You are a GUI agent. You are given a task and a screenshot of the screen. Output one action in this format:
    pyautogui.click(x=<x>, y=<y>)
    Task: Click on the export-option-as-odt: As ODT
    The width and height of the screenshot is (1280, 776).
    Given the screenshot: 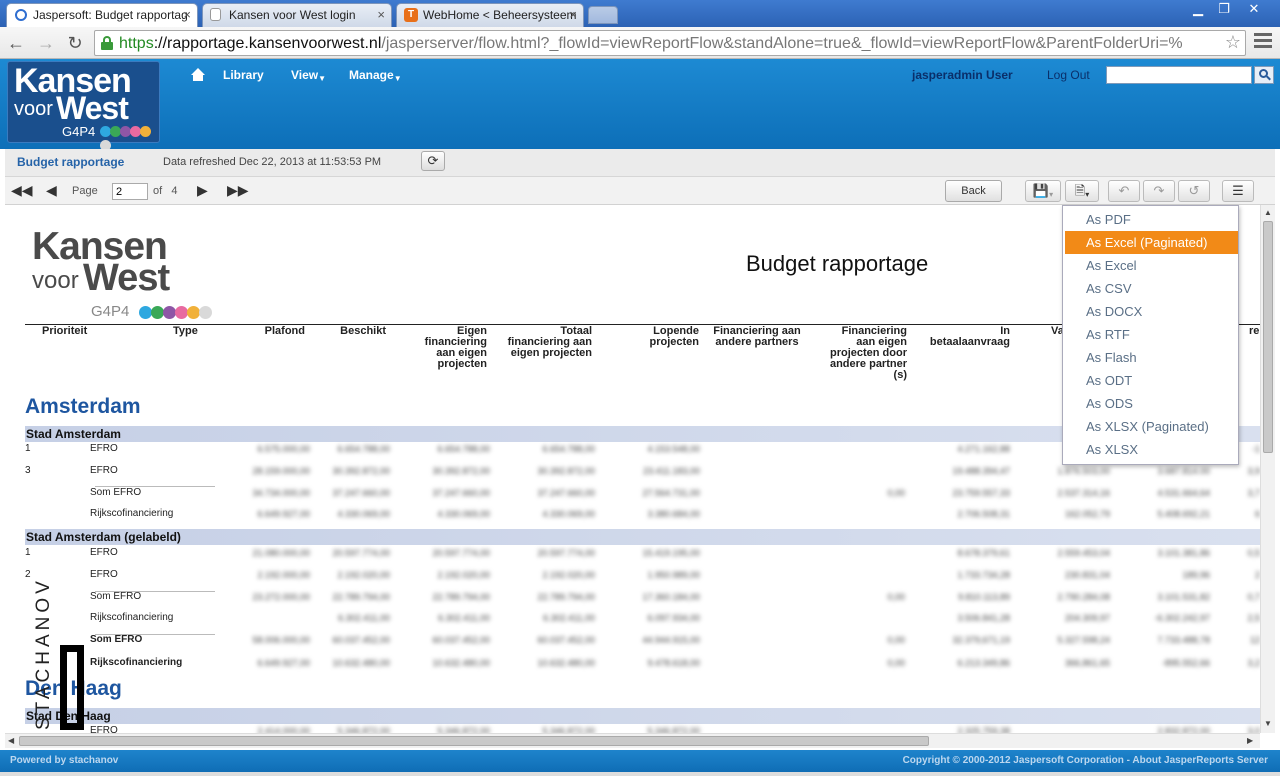 What is the action you would take?
    pyautogui.click(x=1150, y=380)
    